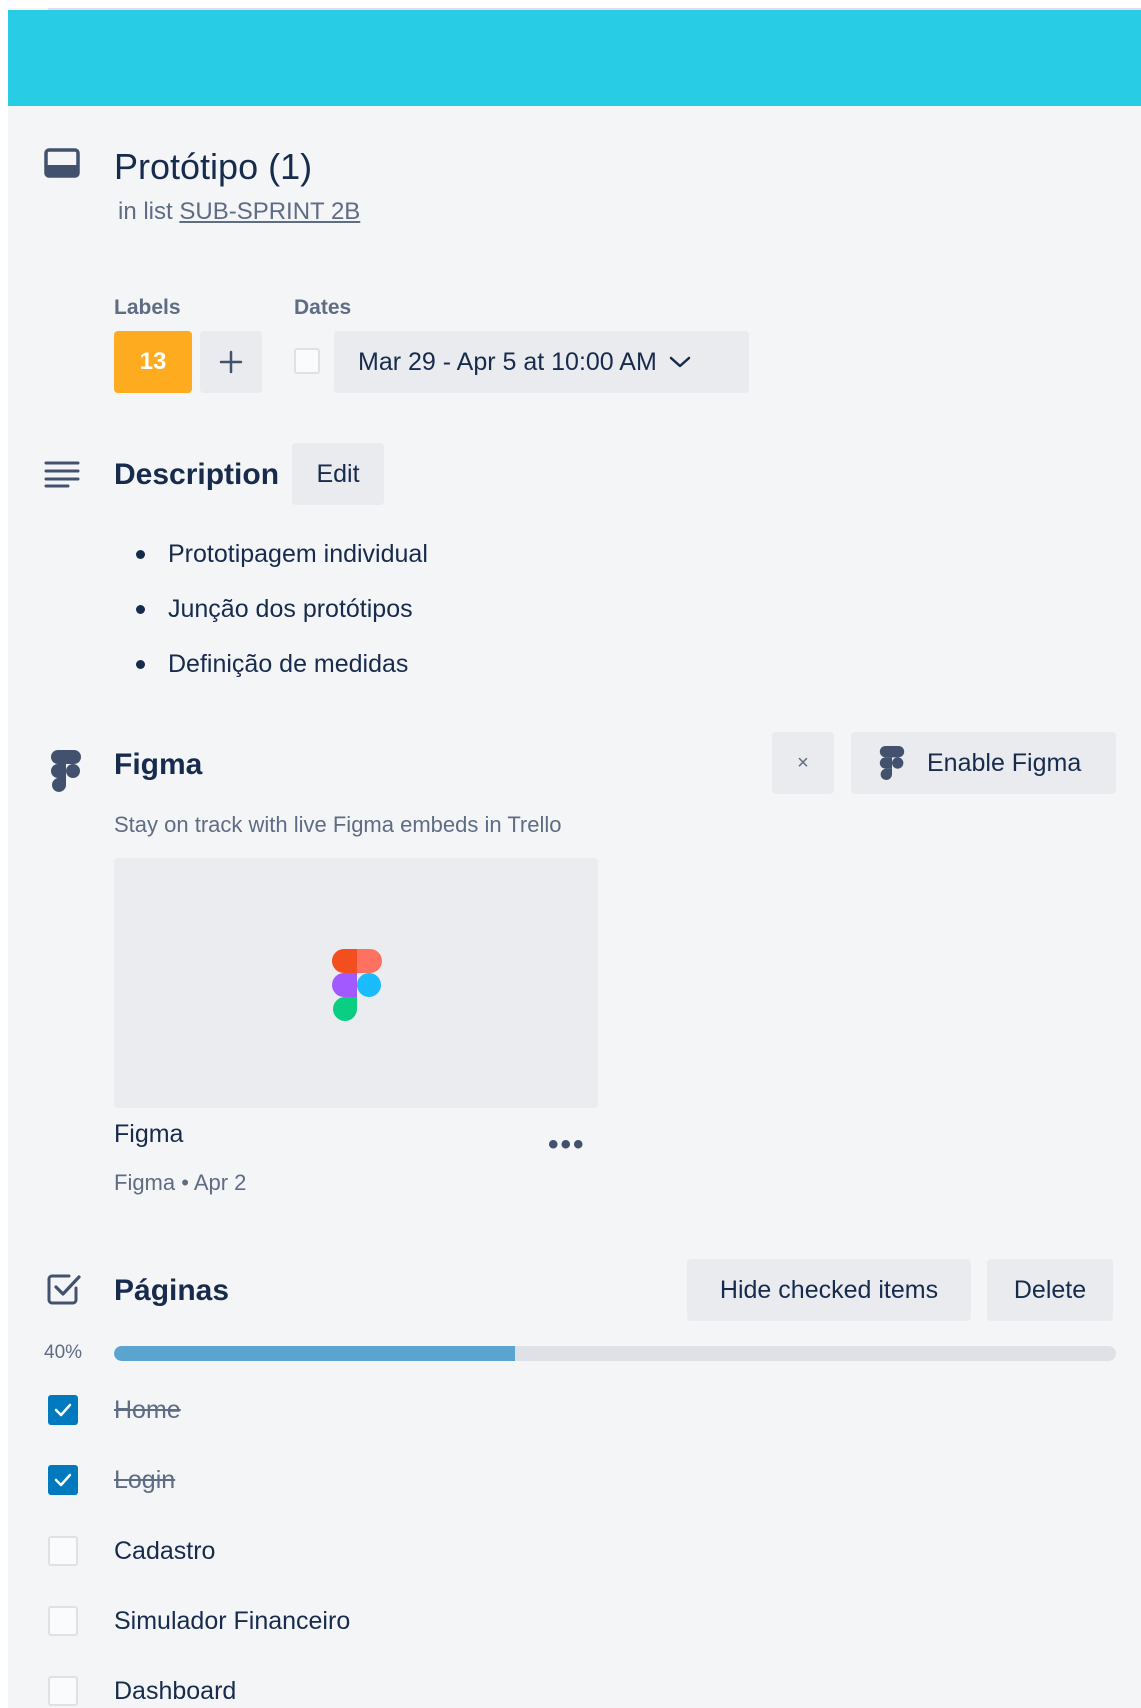  What do you see at coordinates (803, 763) in the screenshot?
I see `dismiss-figma-button: ×` at bounding box center [803, 763].